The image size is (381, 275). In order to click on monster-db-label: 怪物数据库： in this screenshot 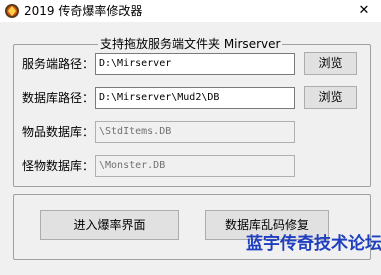, I will do `click(58, 166)`.